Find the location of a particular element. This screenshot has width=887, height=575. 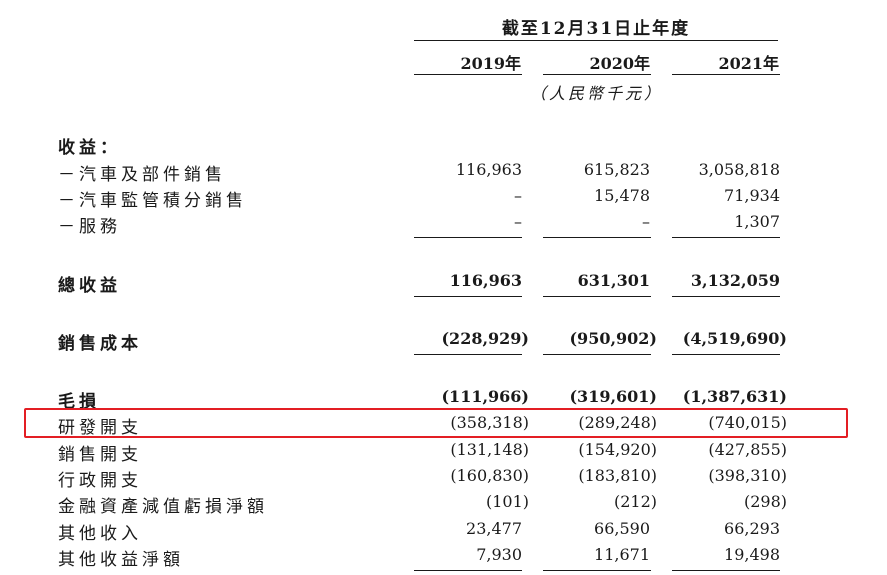

cost-of-sales-2020: (950,902) is located at coordinates (613, 338).